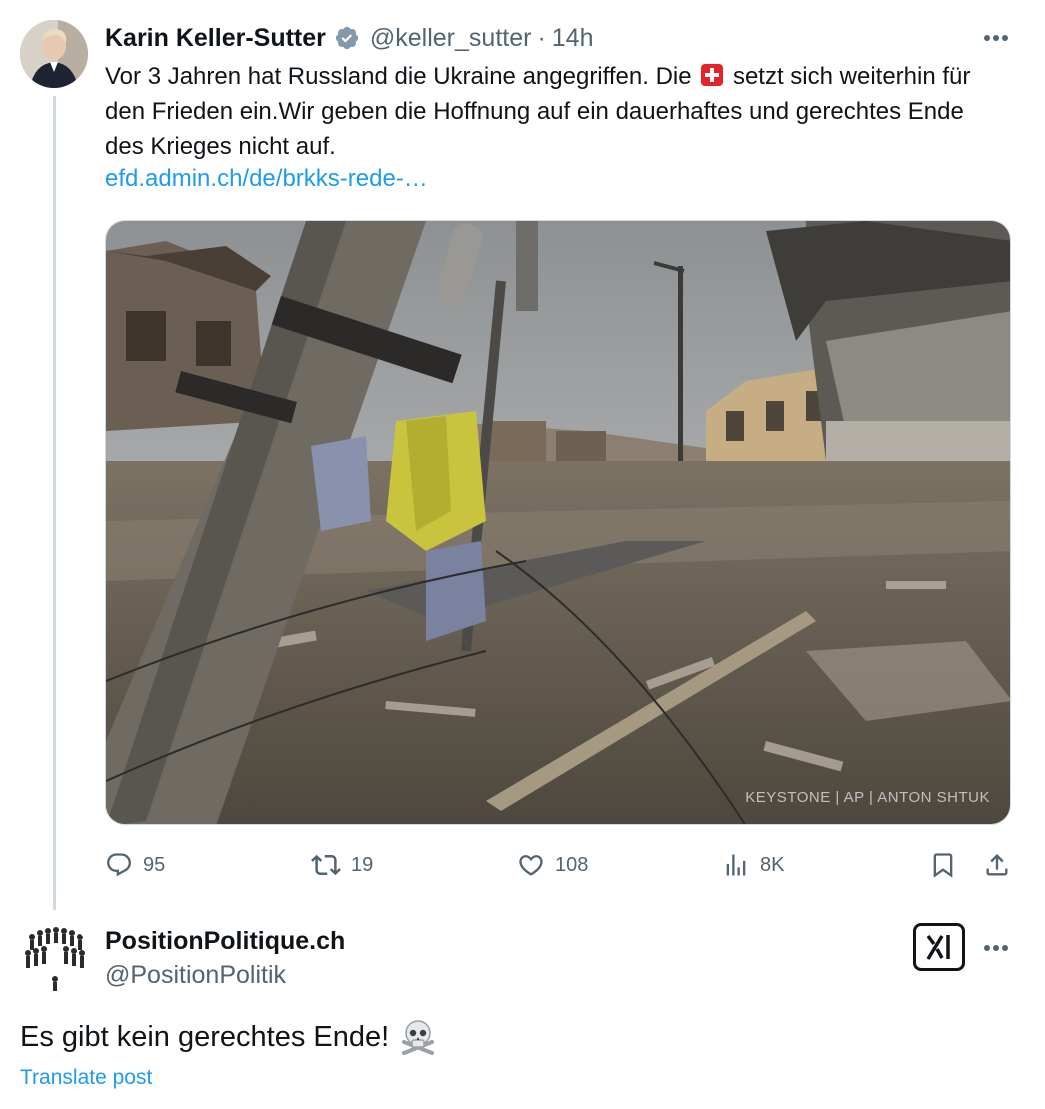 The image size is (1045, 1109). Describe the element at coordinates (154, 864) in the screenshot. I see `reply-count: 95` at that location.